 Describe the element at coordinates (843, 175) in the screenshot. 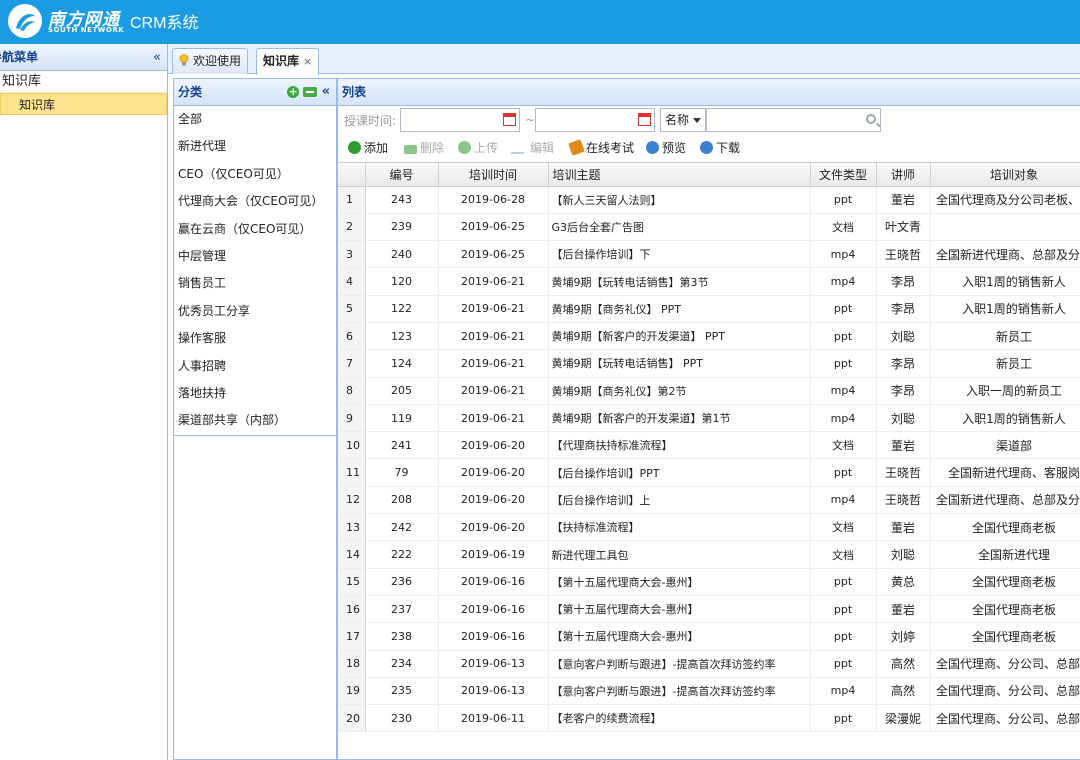

I see `column-header-type: 文件类型` at that location.